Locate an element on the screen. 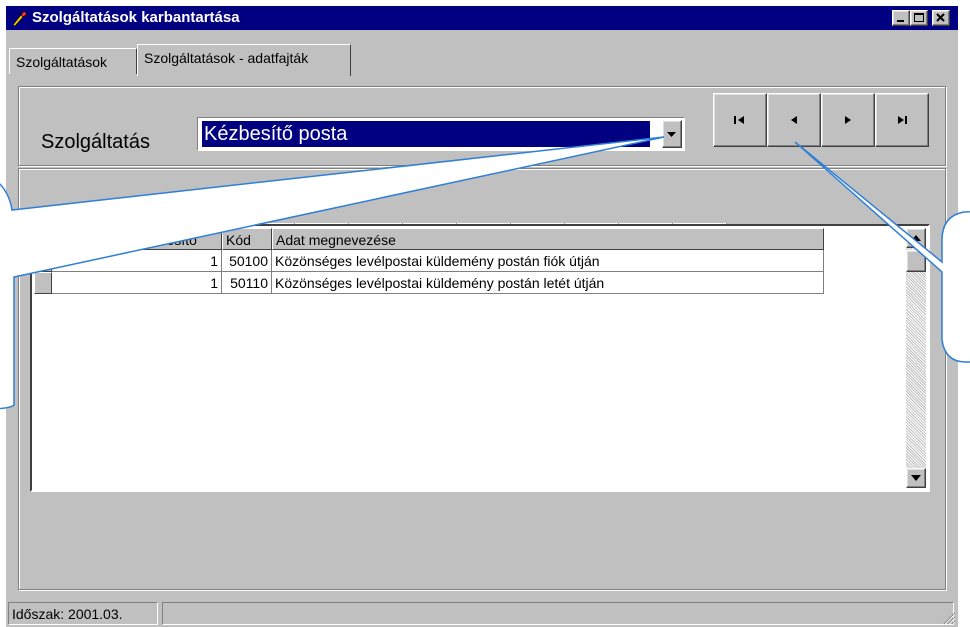  first-icon is located at coordinates (739, 120).